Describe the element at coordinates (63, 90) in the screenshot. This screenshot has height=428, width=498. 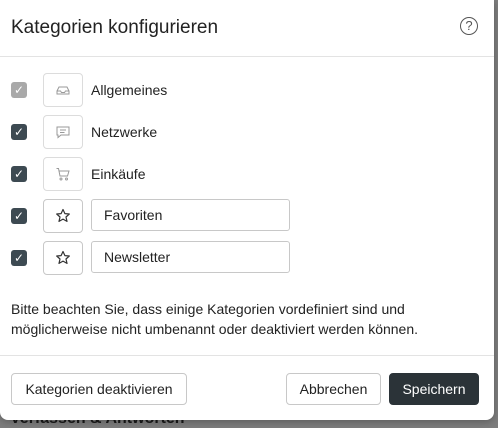
I see `inbox-icon` at that location.